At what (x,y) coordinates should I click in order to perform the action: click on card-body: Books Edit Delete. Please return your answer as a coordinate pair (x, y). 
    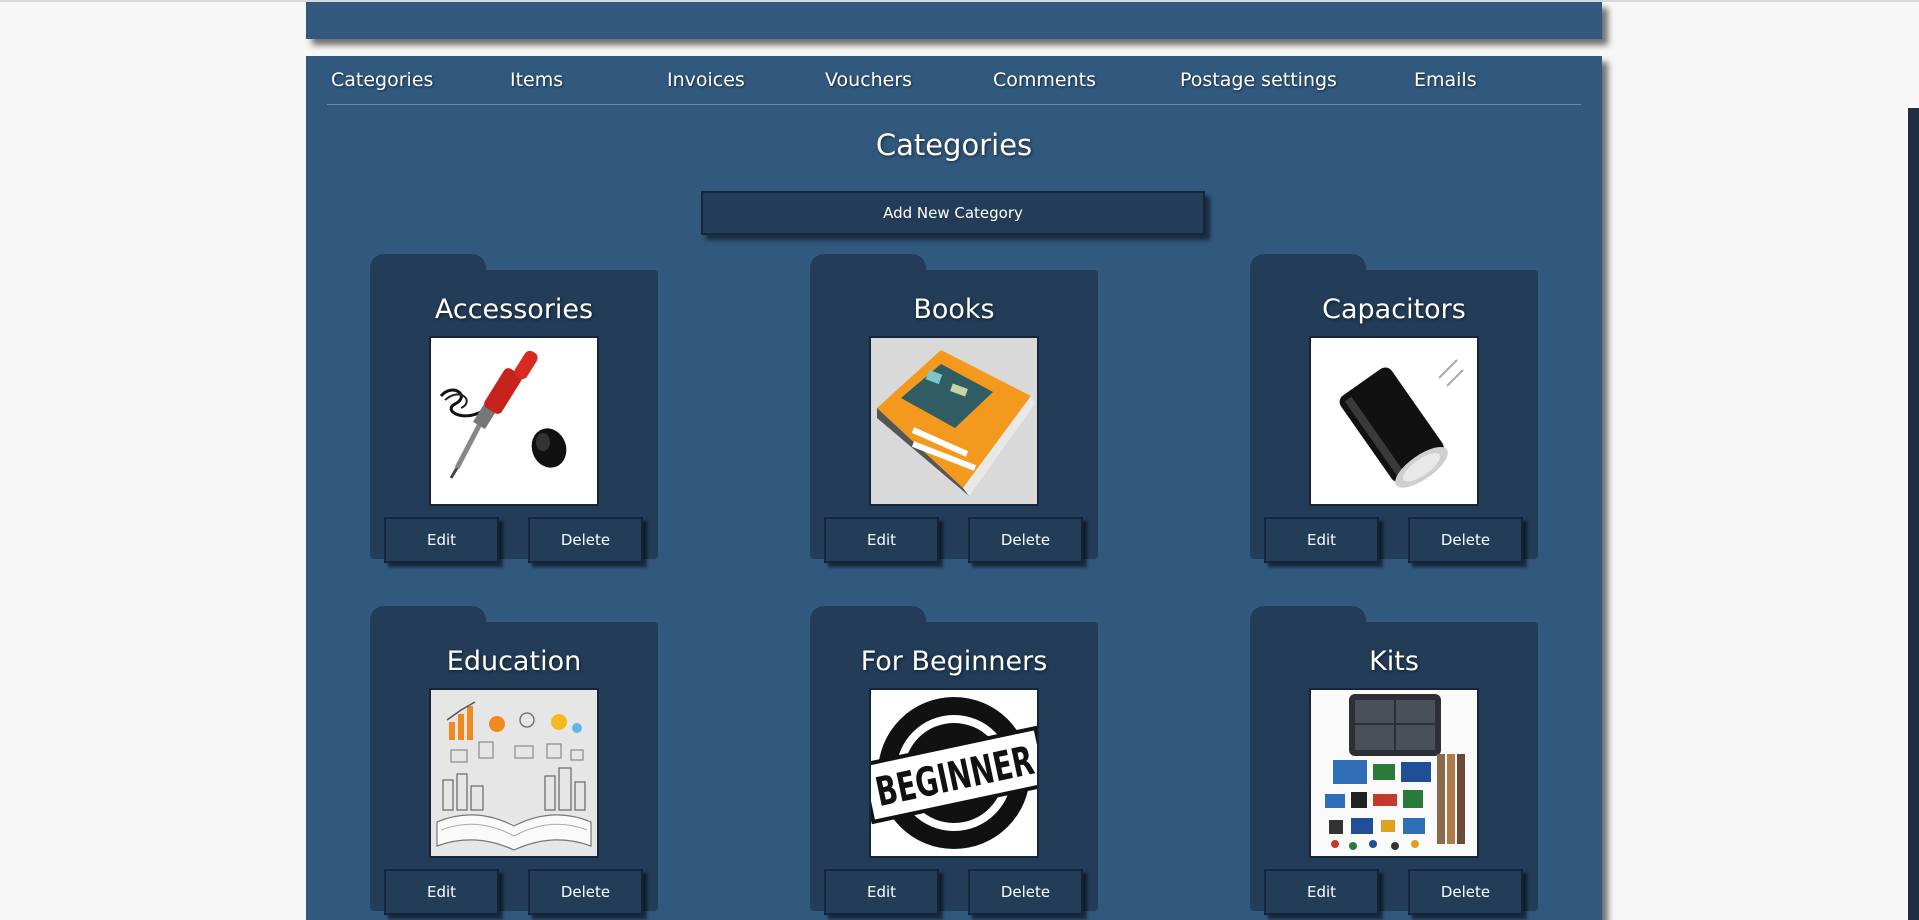
    Looking at the image, I should click on (954, 416).